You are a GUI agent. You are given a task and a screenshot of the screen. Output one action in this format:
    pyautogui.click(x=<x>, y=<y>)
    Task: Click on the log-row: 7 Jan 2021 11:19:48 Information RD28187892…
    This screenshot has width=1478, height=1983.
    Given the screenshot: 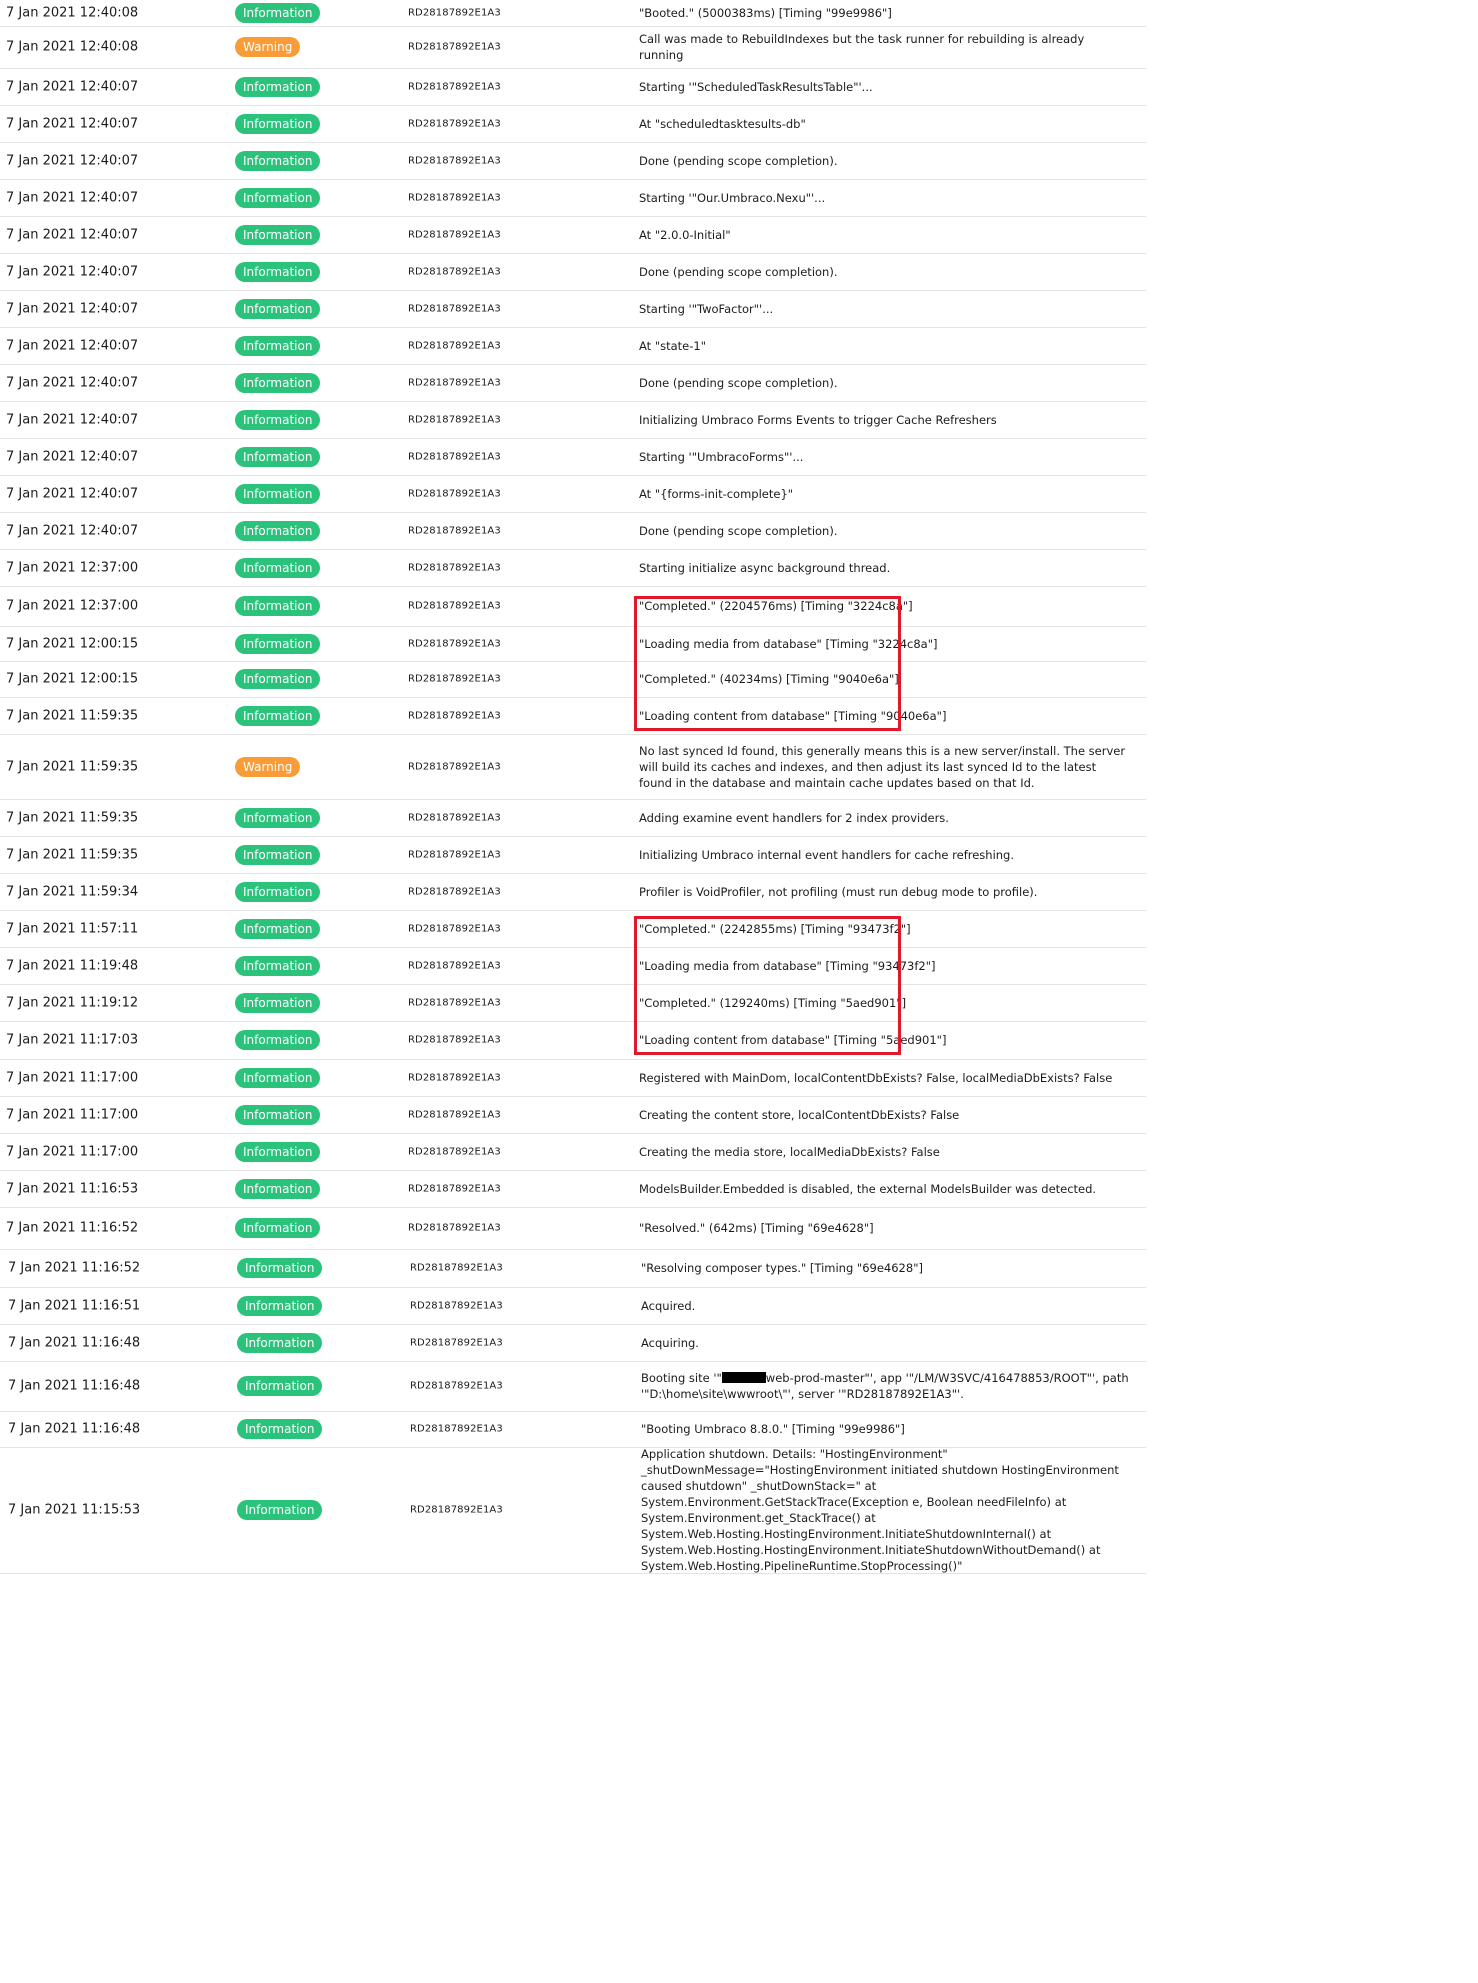 What is the action you would take?
    pyautogui.click(x=573, y=966)
    